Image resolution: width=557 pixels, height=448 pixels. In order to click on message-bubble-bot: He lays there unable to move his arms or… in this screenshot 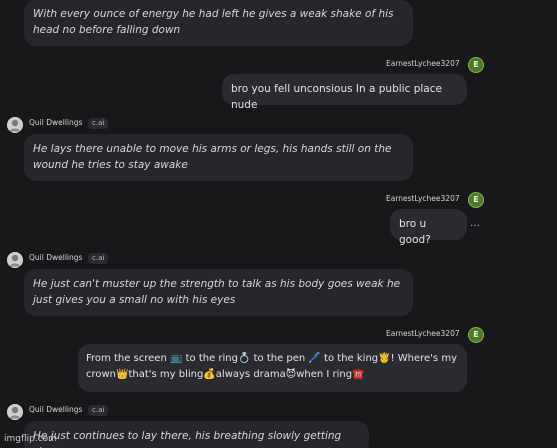, I will do `click(218, 157)`.